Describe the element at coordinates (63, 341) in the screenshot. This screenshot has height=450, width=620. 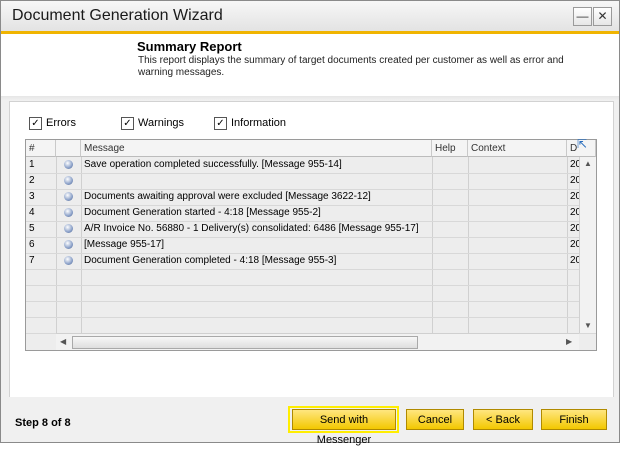
I see `scroll-left-icon: ◀` at that location.